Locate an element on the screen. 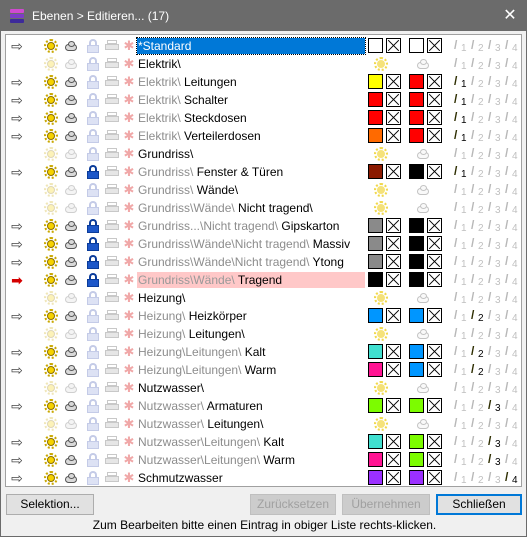 This screenshot has height=537, width=527. layer-row: ➡ ✱ Grundriss\Wände\ Tragend/1/2/3/4 is located at coordinates (263, 280).